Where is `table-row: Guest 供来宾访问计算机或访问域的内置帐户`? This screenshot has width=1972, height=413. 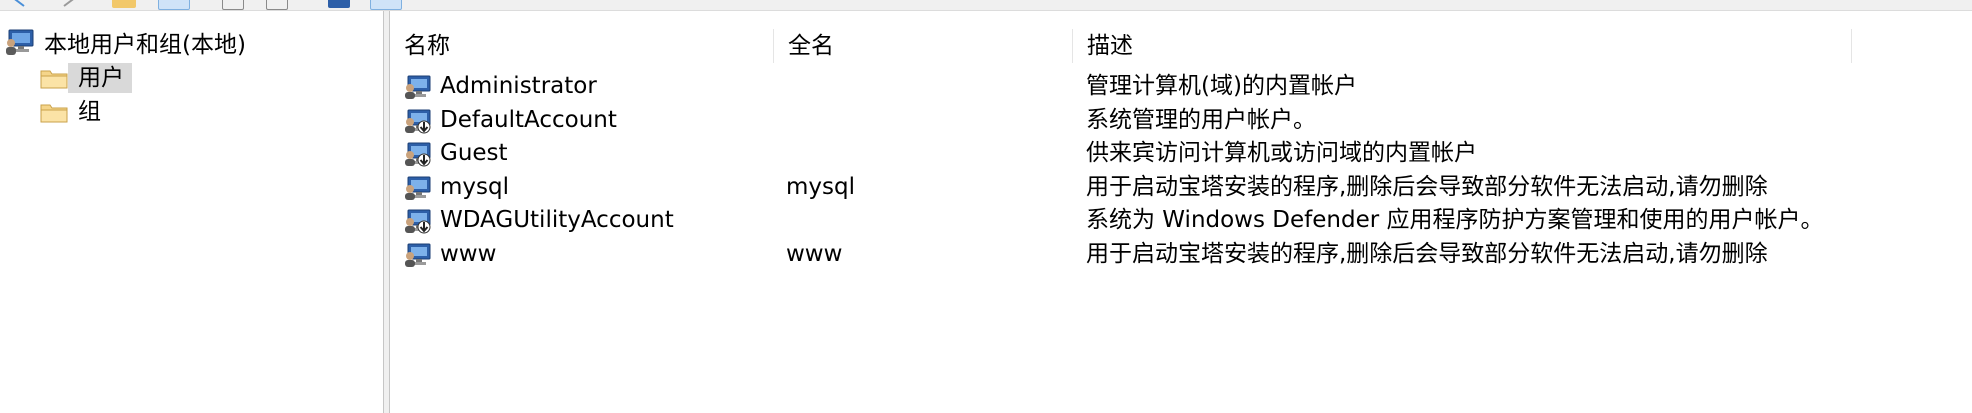 table-row: Guest 供来宾访问计算机或访问域的内置帐户 is located at coordinates (1181, 153).